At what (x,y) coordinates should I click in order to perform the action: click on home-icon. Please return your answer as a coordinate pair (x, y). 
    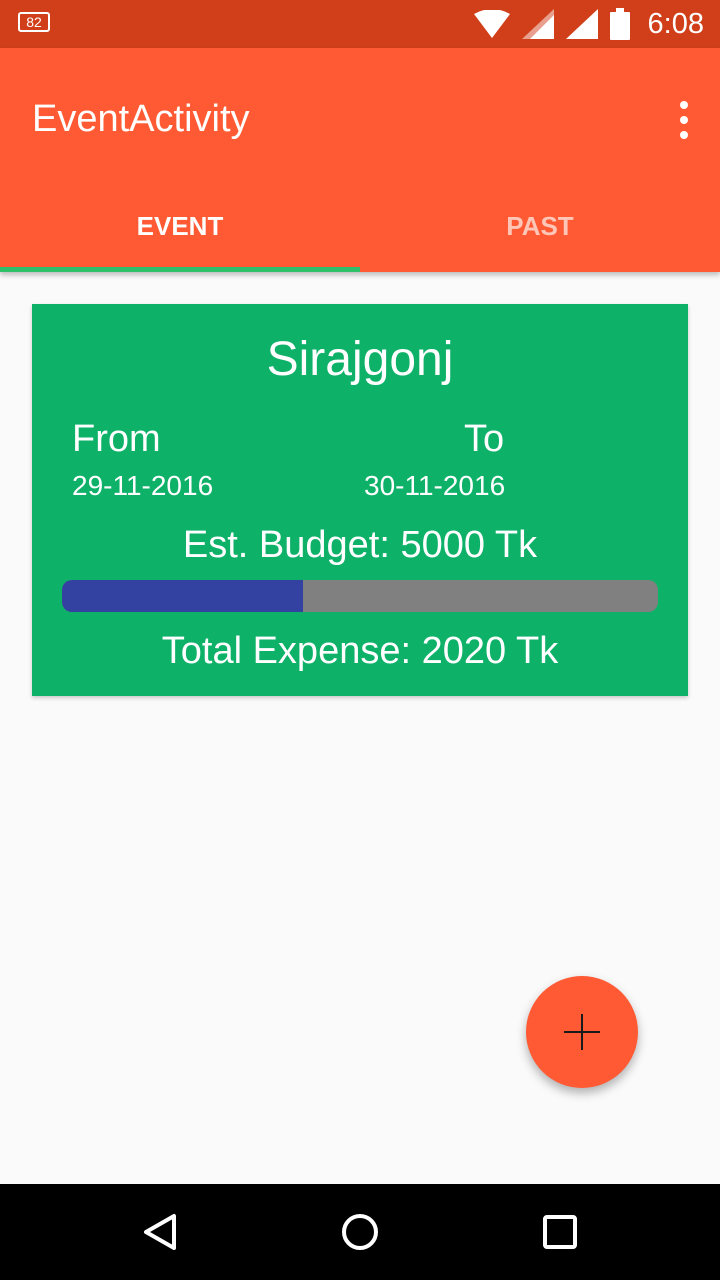
    Looking at the image, I should click on (360, 1232).